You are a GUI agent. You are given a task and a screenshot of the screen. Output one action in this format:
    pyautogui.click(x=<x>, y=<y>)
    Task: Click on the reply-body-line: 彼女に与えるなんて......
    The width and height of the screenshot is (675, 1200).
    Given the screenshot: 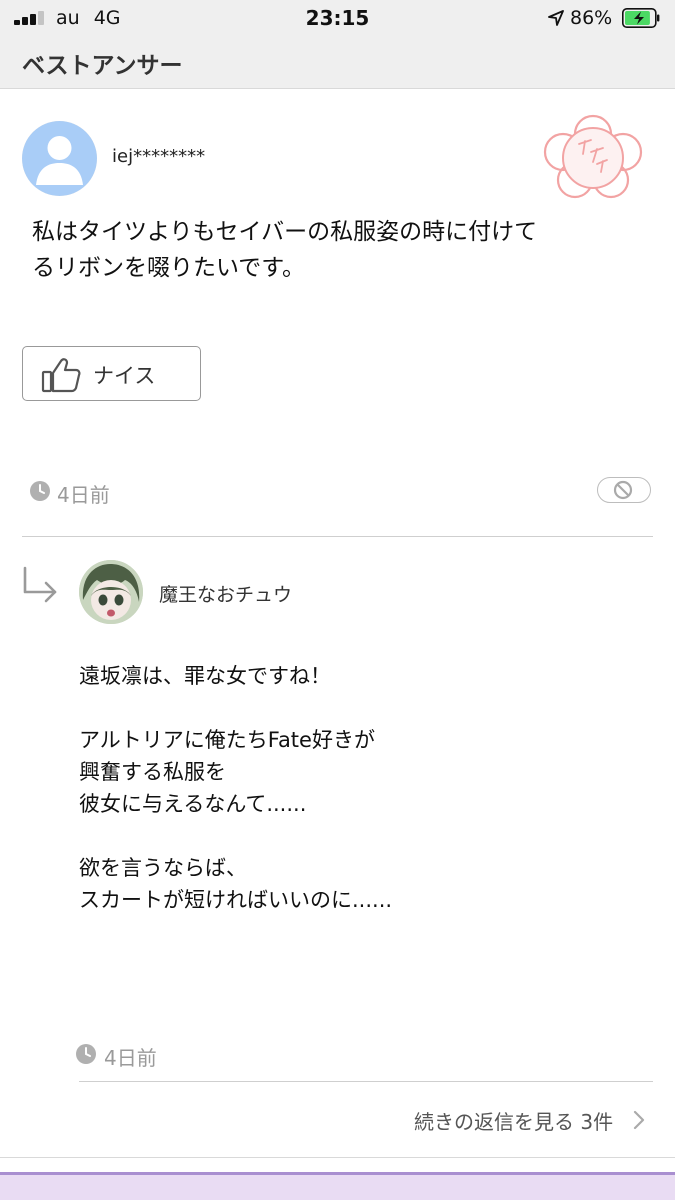 What is the action you would take?
    pyautogui.click(x=193, y=804)
    